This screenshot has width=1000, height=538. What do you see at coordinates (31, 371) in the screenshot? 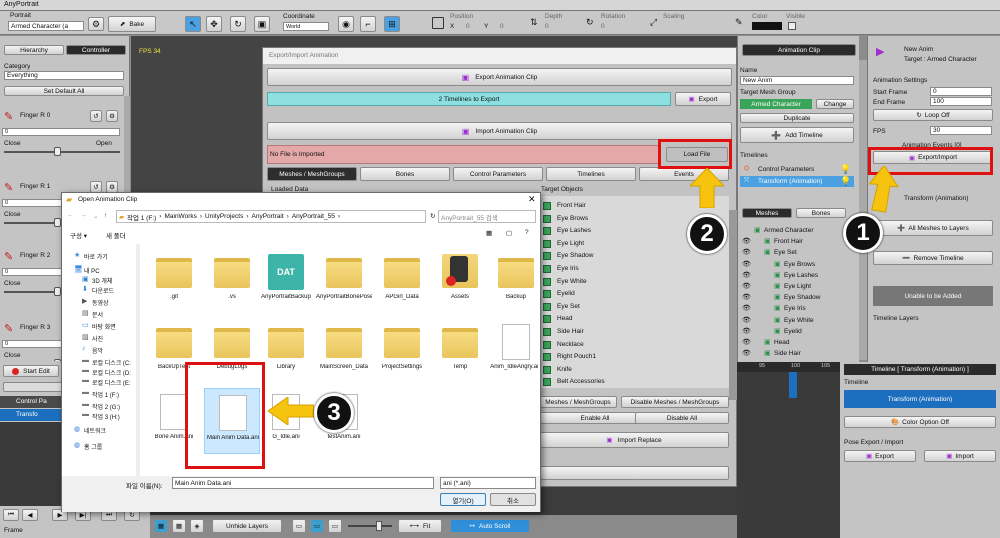
I see `start-edit-button: Start Edit` at bounding box center [31, 371].